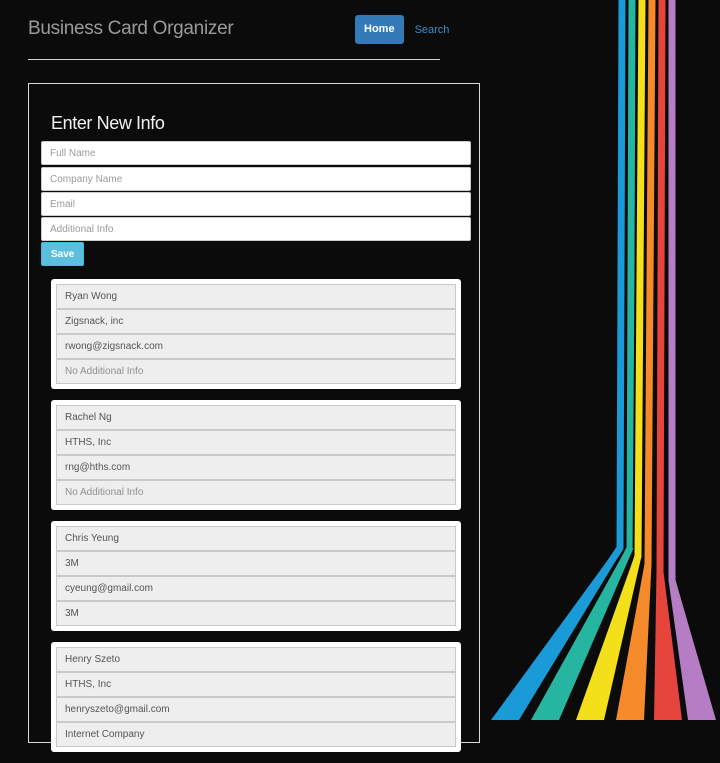 This screenshot has height=763, width=720. I want to click on top-nav: Home Search, so click(402, 29).